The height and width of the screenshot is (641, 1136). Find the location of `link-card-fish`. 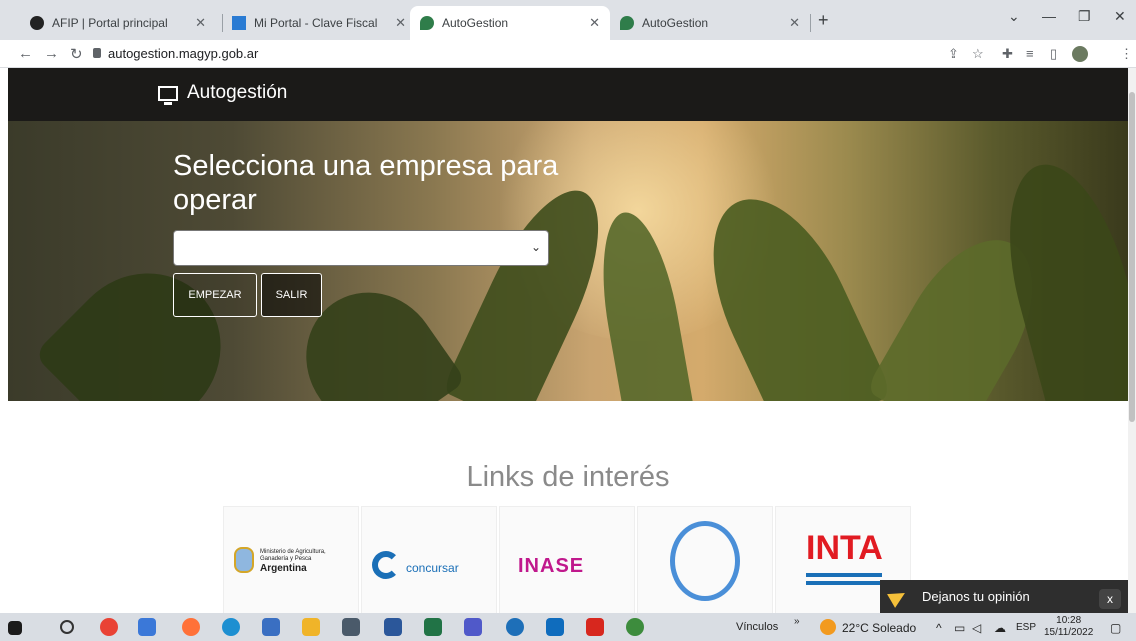

link-card-fish is located at coordinates (705, 559).